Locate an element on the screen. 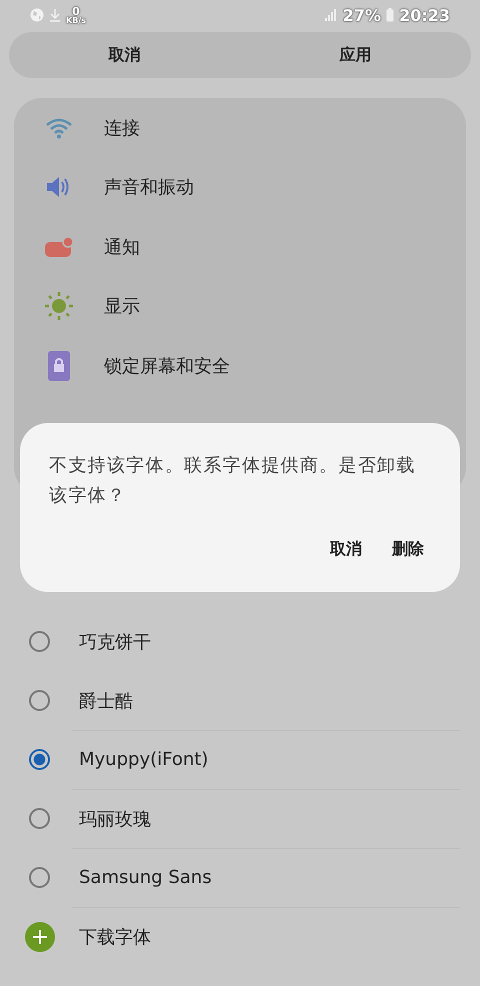 Image resolution: width=480 pixels, height=986 pixels. notification-icon is located at coordinates (59, 246).